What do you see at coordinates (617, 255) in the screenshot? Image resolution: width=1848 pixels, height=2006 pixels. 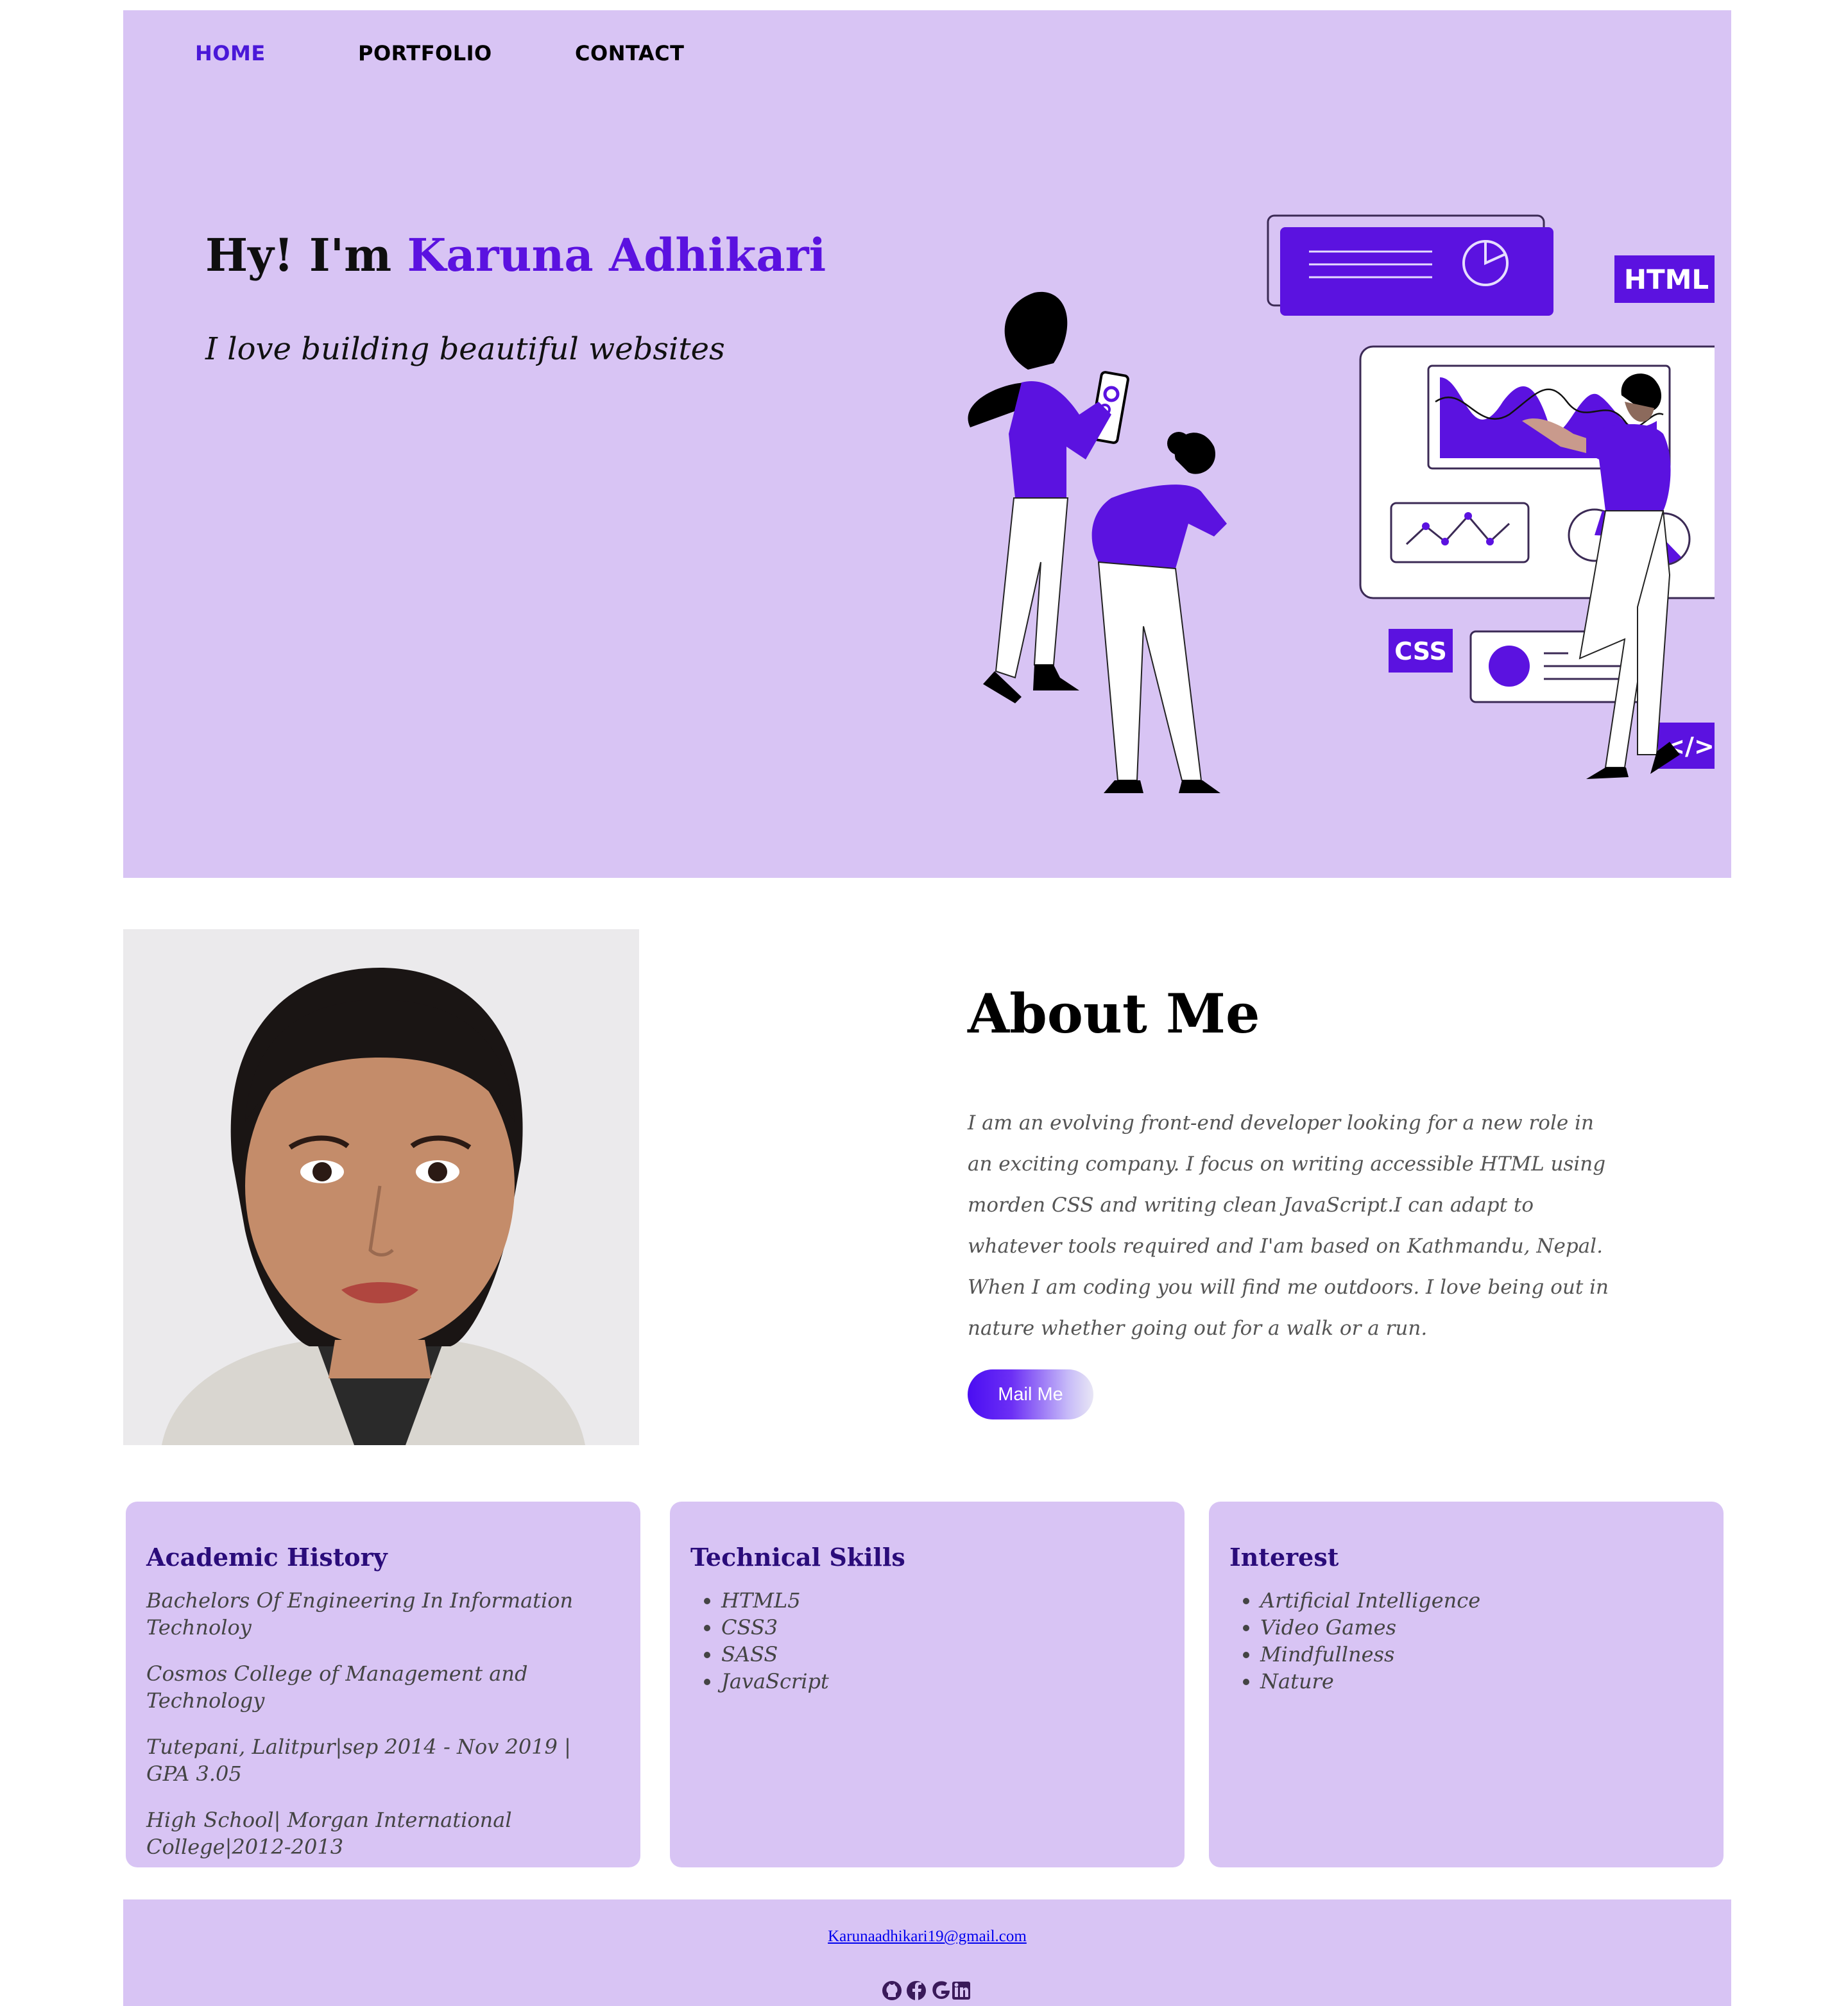 I see `hero-name: Karuna Adhikari` at bounding box center [617, 255].